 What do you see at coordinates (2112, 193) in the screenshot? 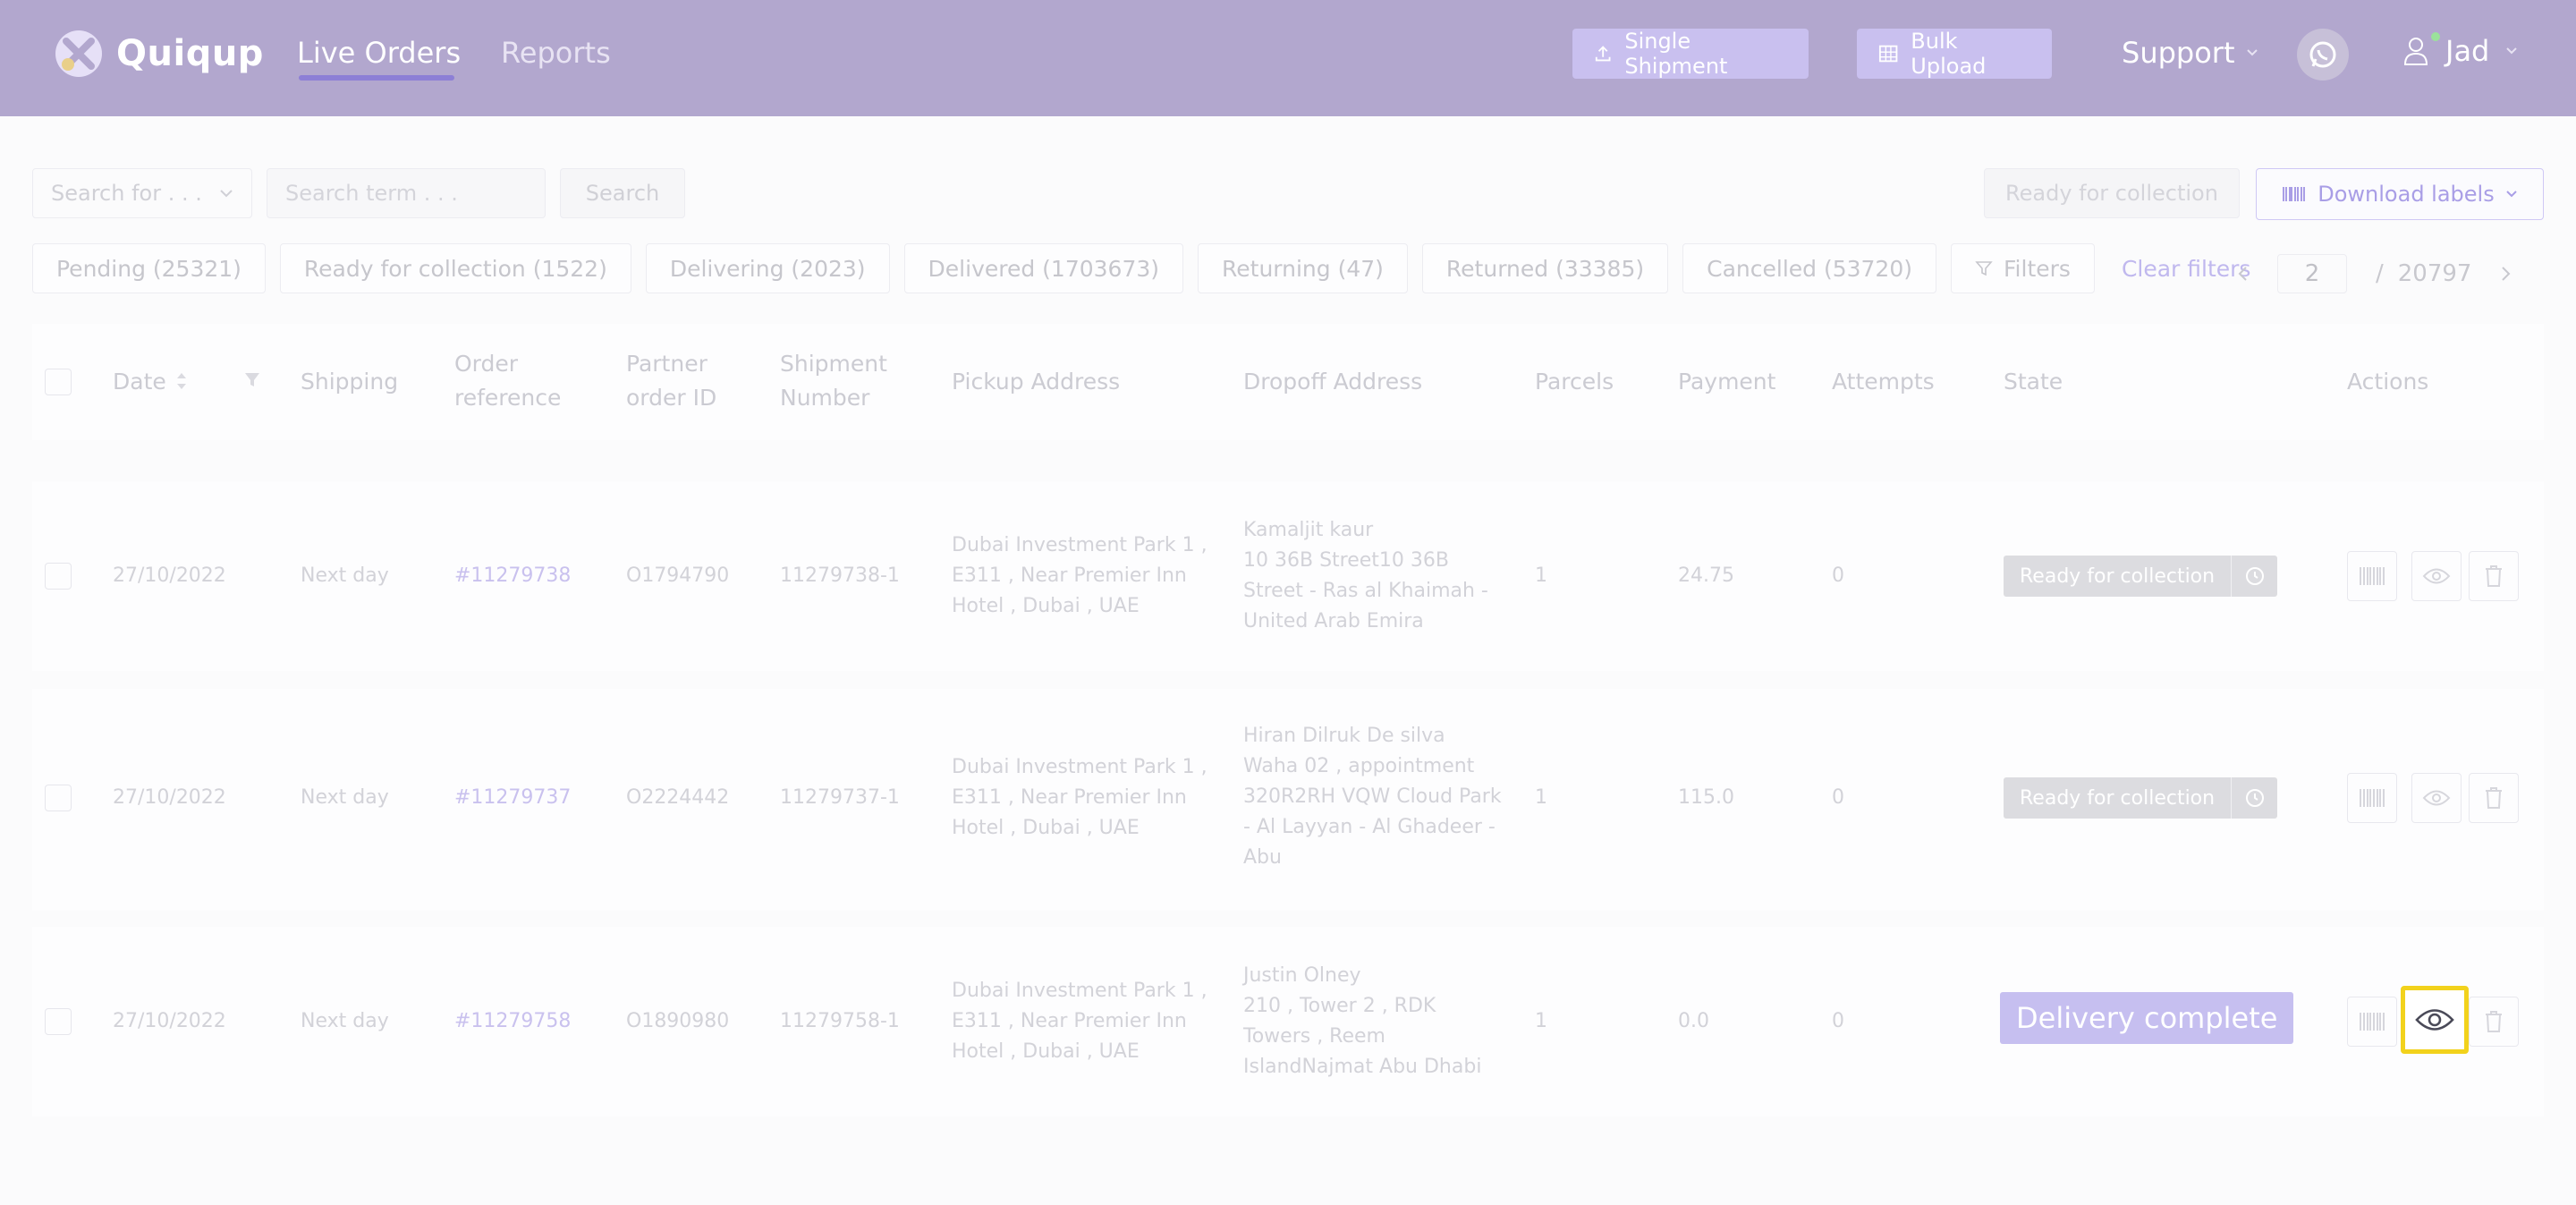
I see `ready-for-collection-button: Ready for collection` at bounding box center [2112, 193].